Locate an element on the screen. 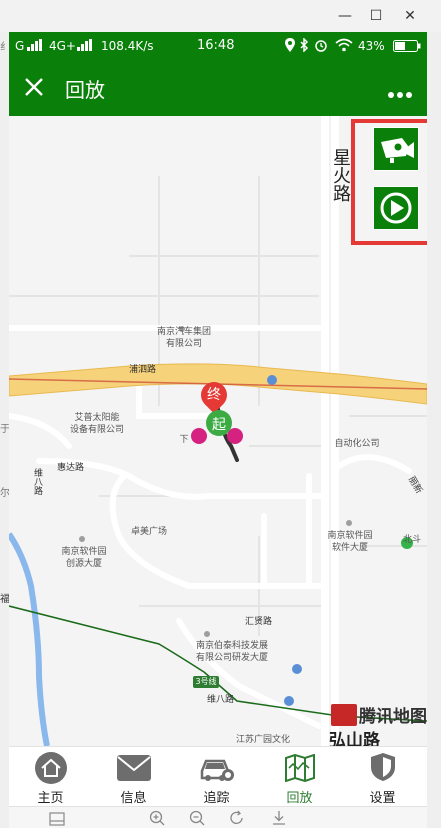  tab-label: 信息 is located at coordinates (133, 798).